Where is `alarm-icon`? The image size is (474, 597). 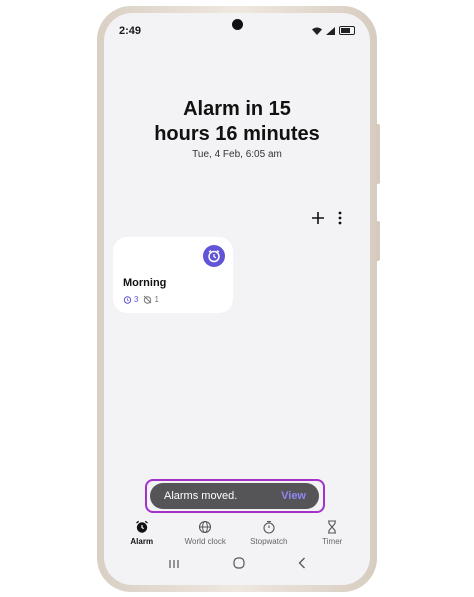
alarm-icon is located at coordinates (141, 526).